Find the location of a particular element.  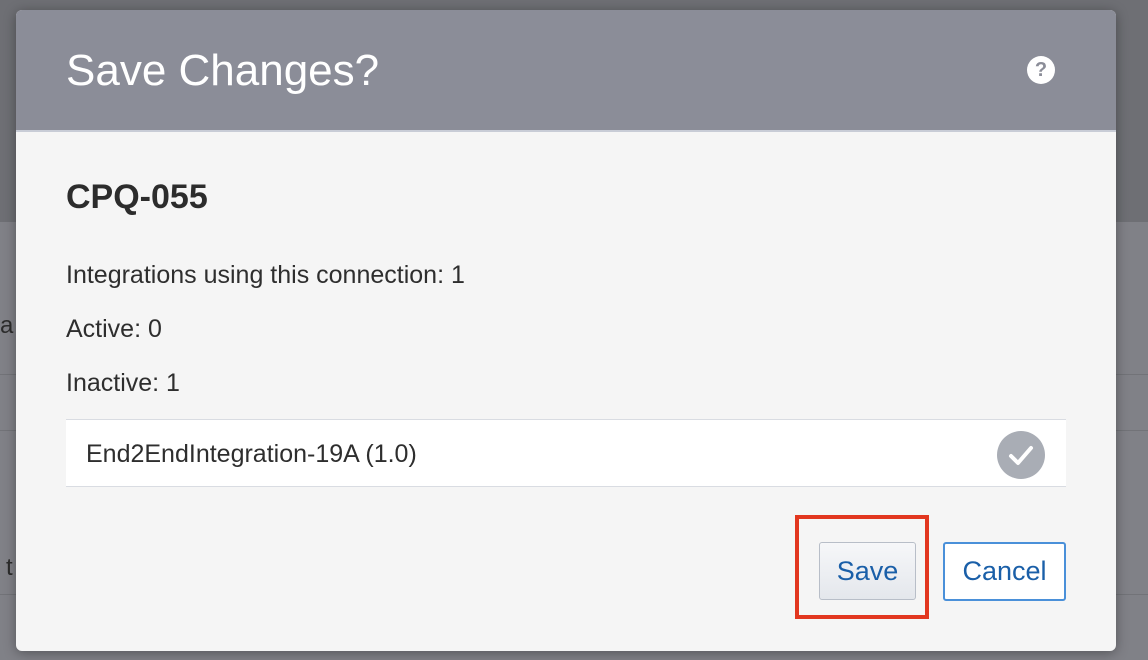

checkmark-circle-icon is located at coordinates (1021, 455).